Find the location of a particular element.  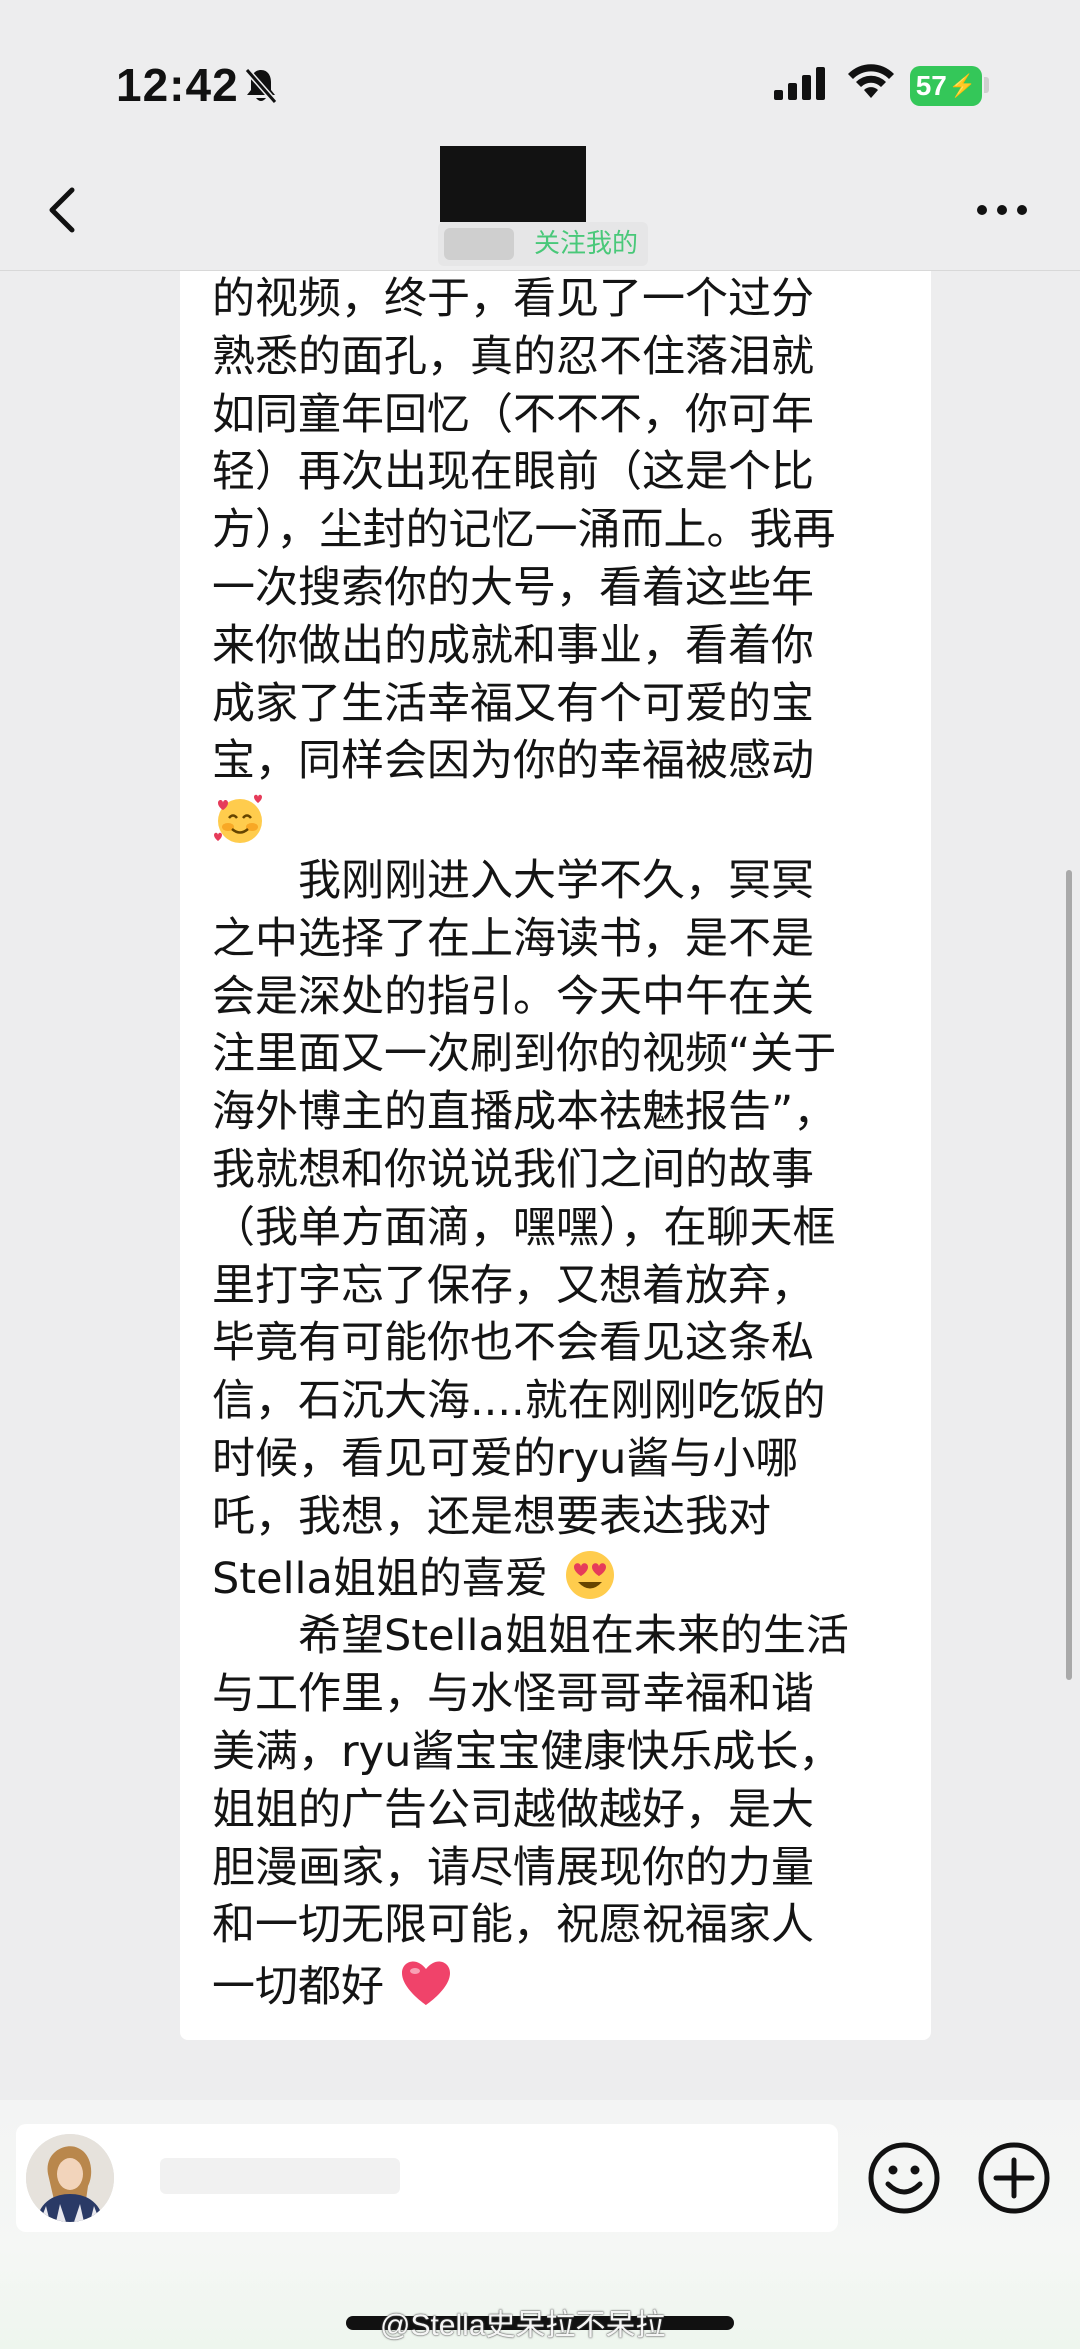

wifi-icon is located at coordinates (871, 81).